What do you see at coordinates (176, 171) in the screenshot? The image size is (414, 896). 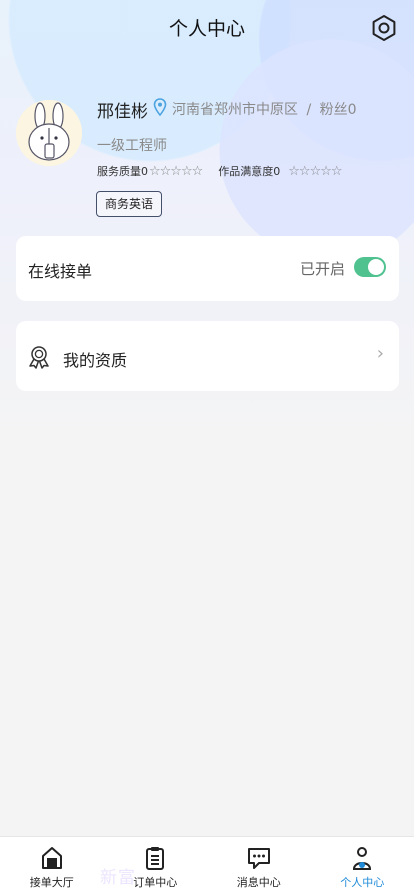 I see `service-quality-stars: ☆☆☆☆☆` at bounding box center [176, 171].